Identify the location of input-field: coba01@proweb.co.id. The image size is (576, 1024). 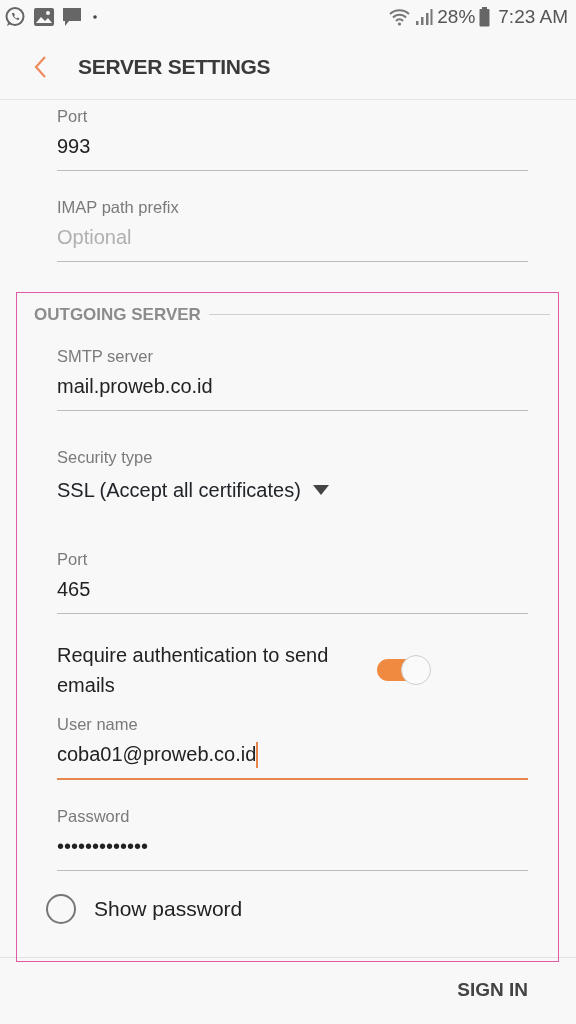
(292, 757).